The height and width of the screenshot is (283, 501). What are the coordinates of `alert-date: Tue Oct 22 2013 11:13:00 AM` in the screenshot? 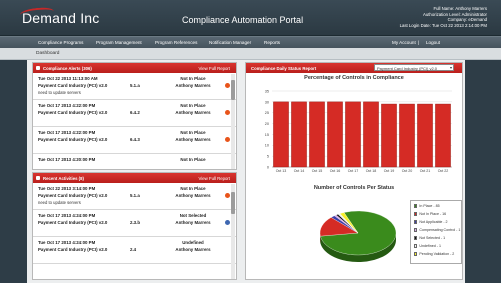 It's located at (68, 78).